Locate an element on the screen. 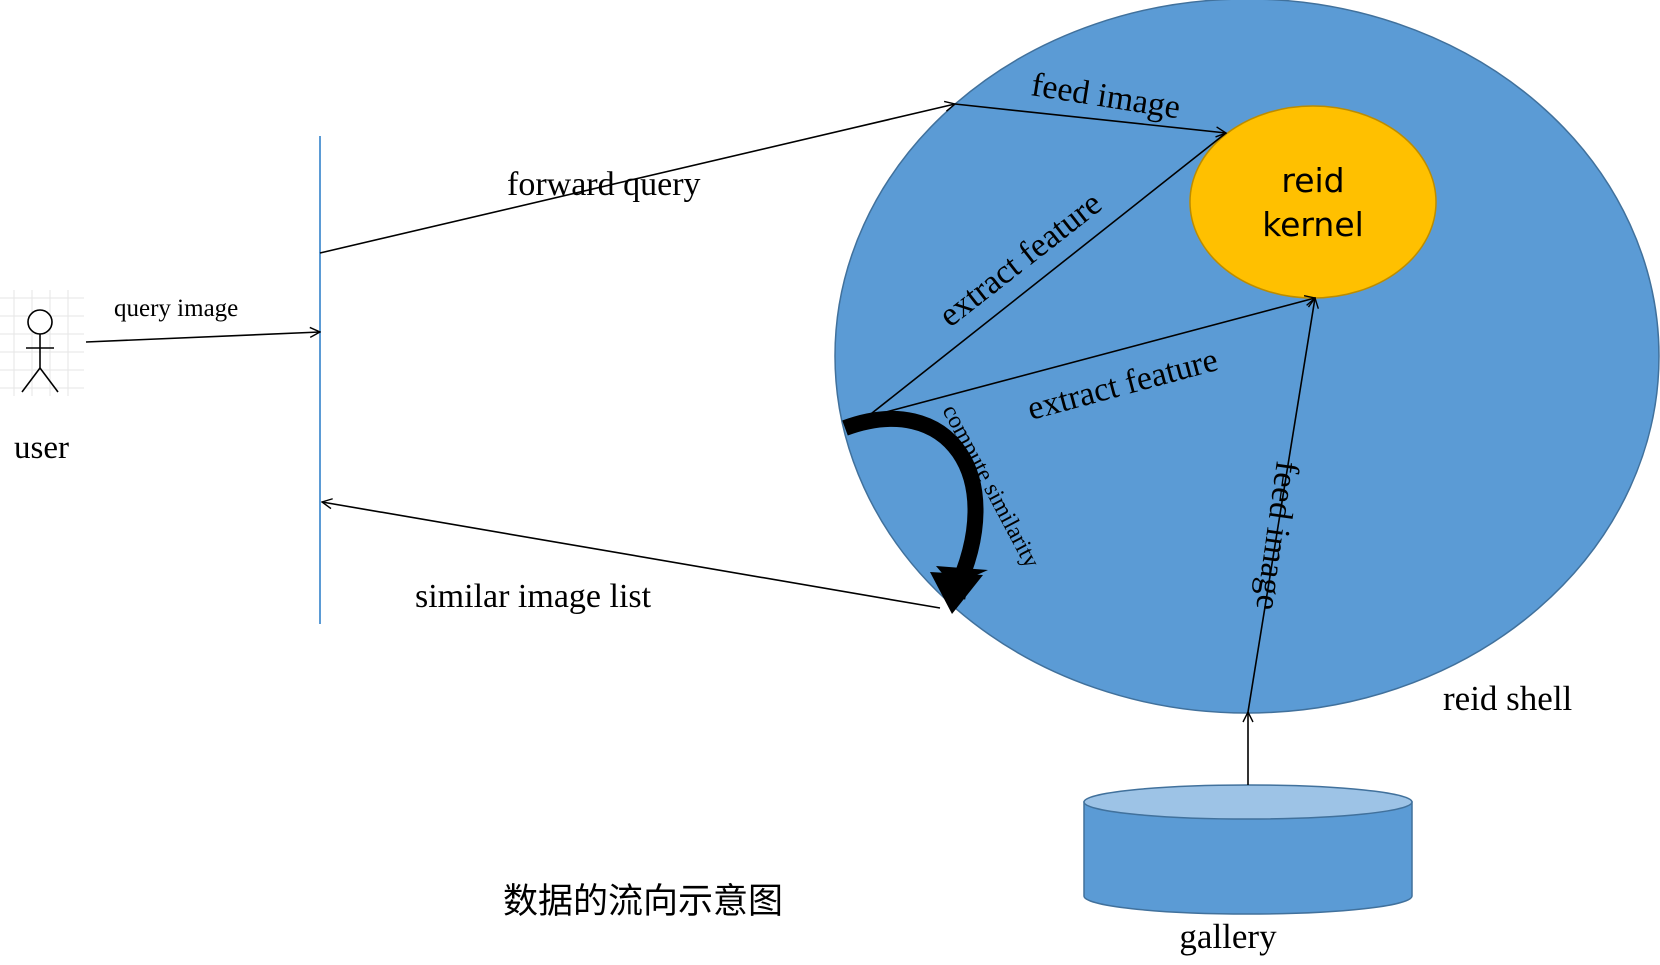  kernel-label-line1: reid is located at coordinates (1312, 180).